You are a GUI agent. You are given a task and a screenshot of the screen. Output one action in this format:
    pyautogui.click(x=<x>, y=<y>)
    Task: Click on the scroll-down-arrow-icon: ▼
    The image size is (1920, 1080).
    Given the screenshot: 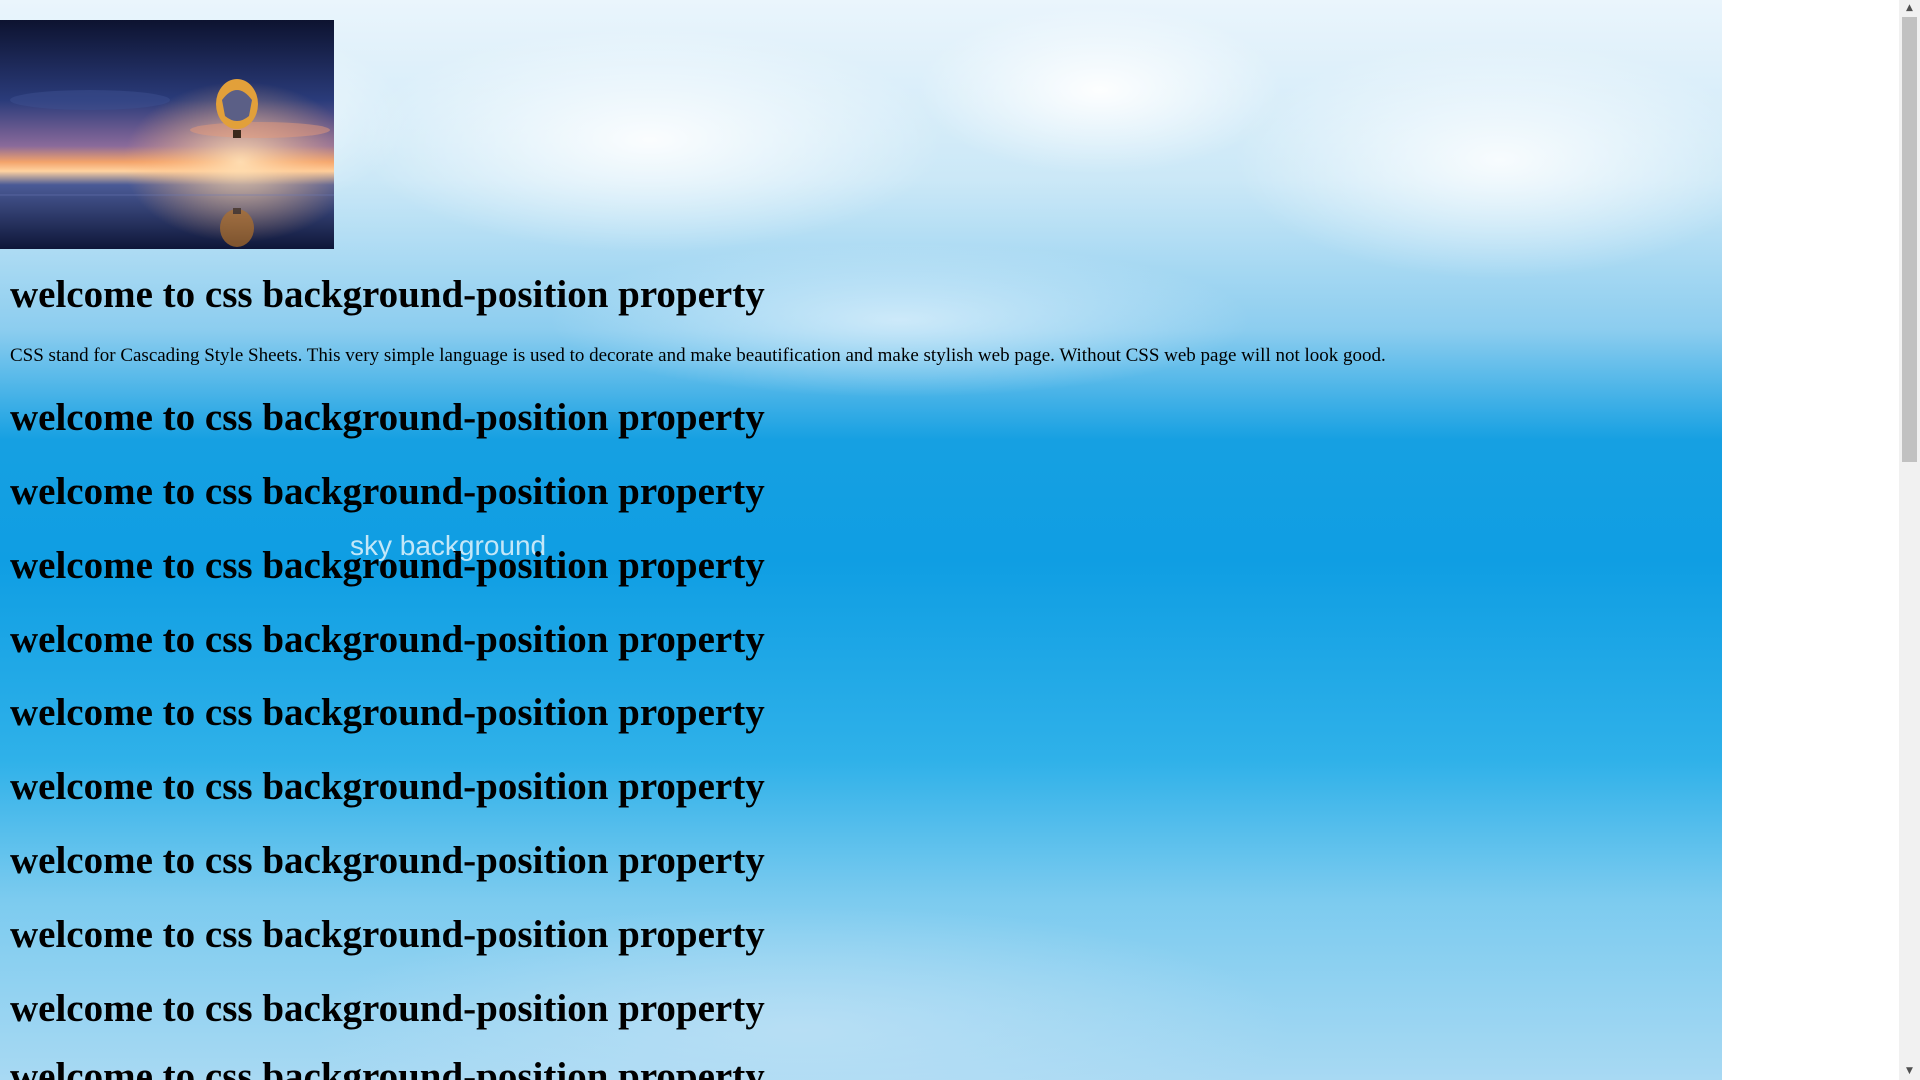 What is the action you would take?
    pyautogui.click(x=1909, y=1071)
    